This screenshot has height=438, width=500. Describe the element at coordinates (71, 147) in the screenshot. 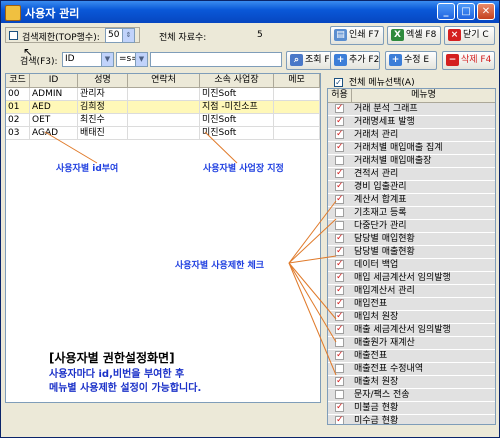

I see `arrow-to-id-column` at that location.